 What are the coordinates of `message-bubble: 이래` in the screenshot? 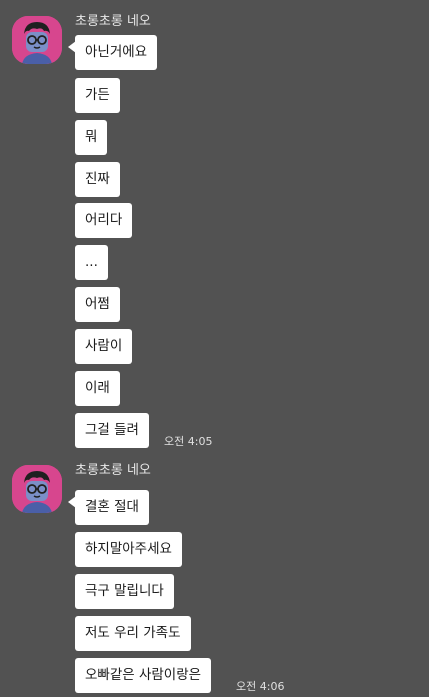 It's located at (97, 388).